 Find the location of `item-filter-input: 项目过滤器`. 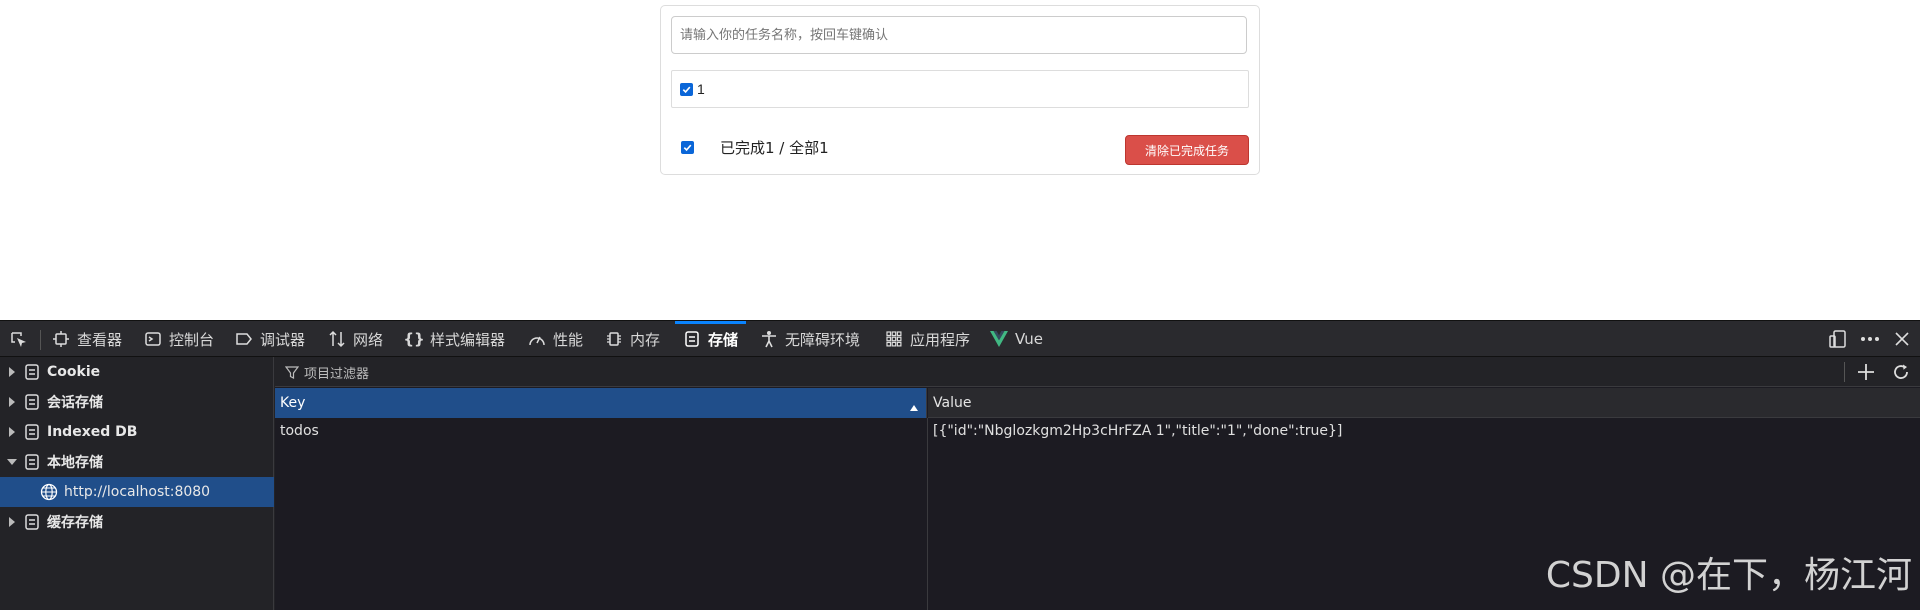

item-filter-input: 项目过滤器 is located at coordinates (336, 372).